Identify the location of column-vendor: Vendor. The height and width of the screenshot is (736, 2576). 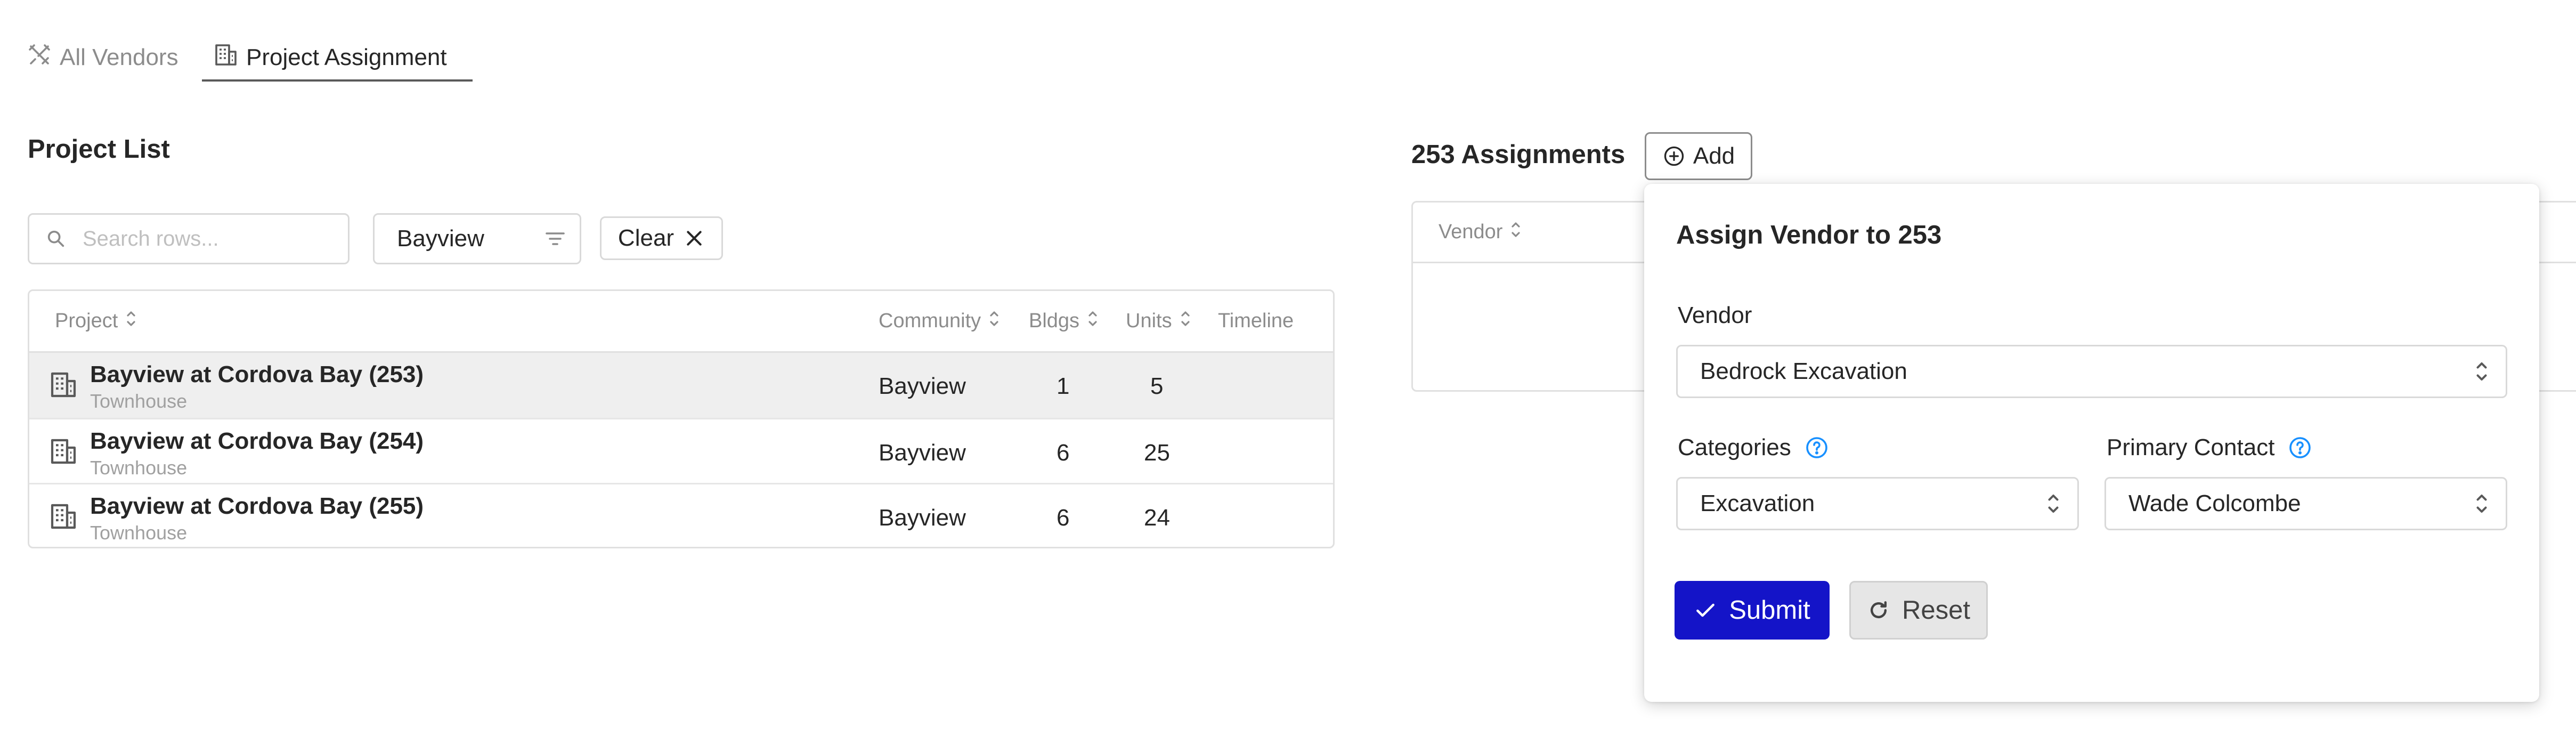
(1481, 232).